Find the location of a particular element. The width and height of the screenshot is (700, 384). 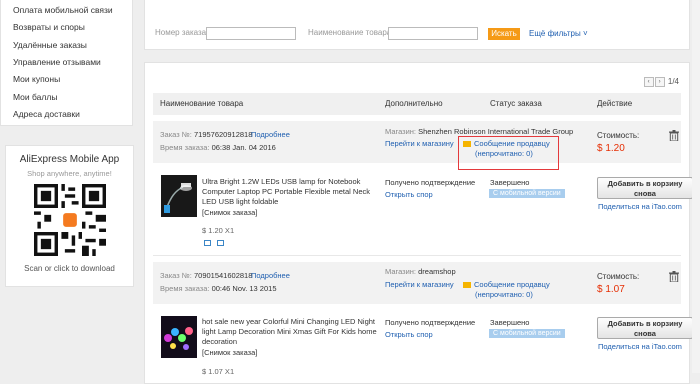

next-page-button: › is located at coordinates (659, 82).